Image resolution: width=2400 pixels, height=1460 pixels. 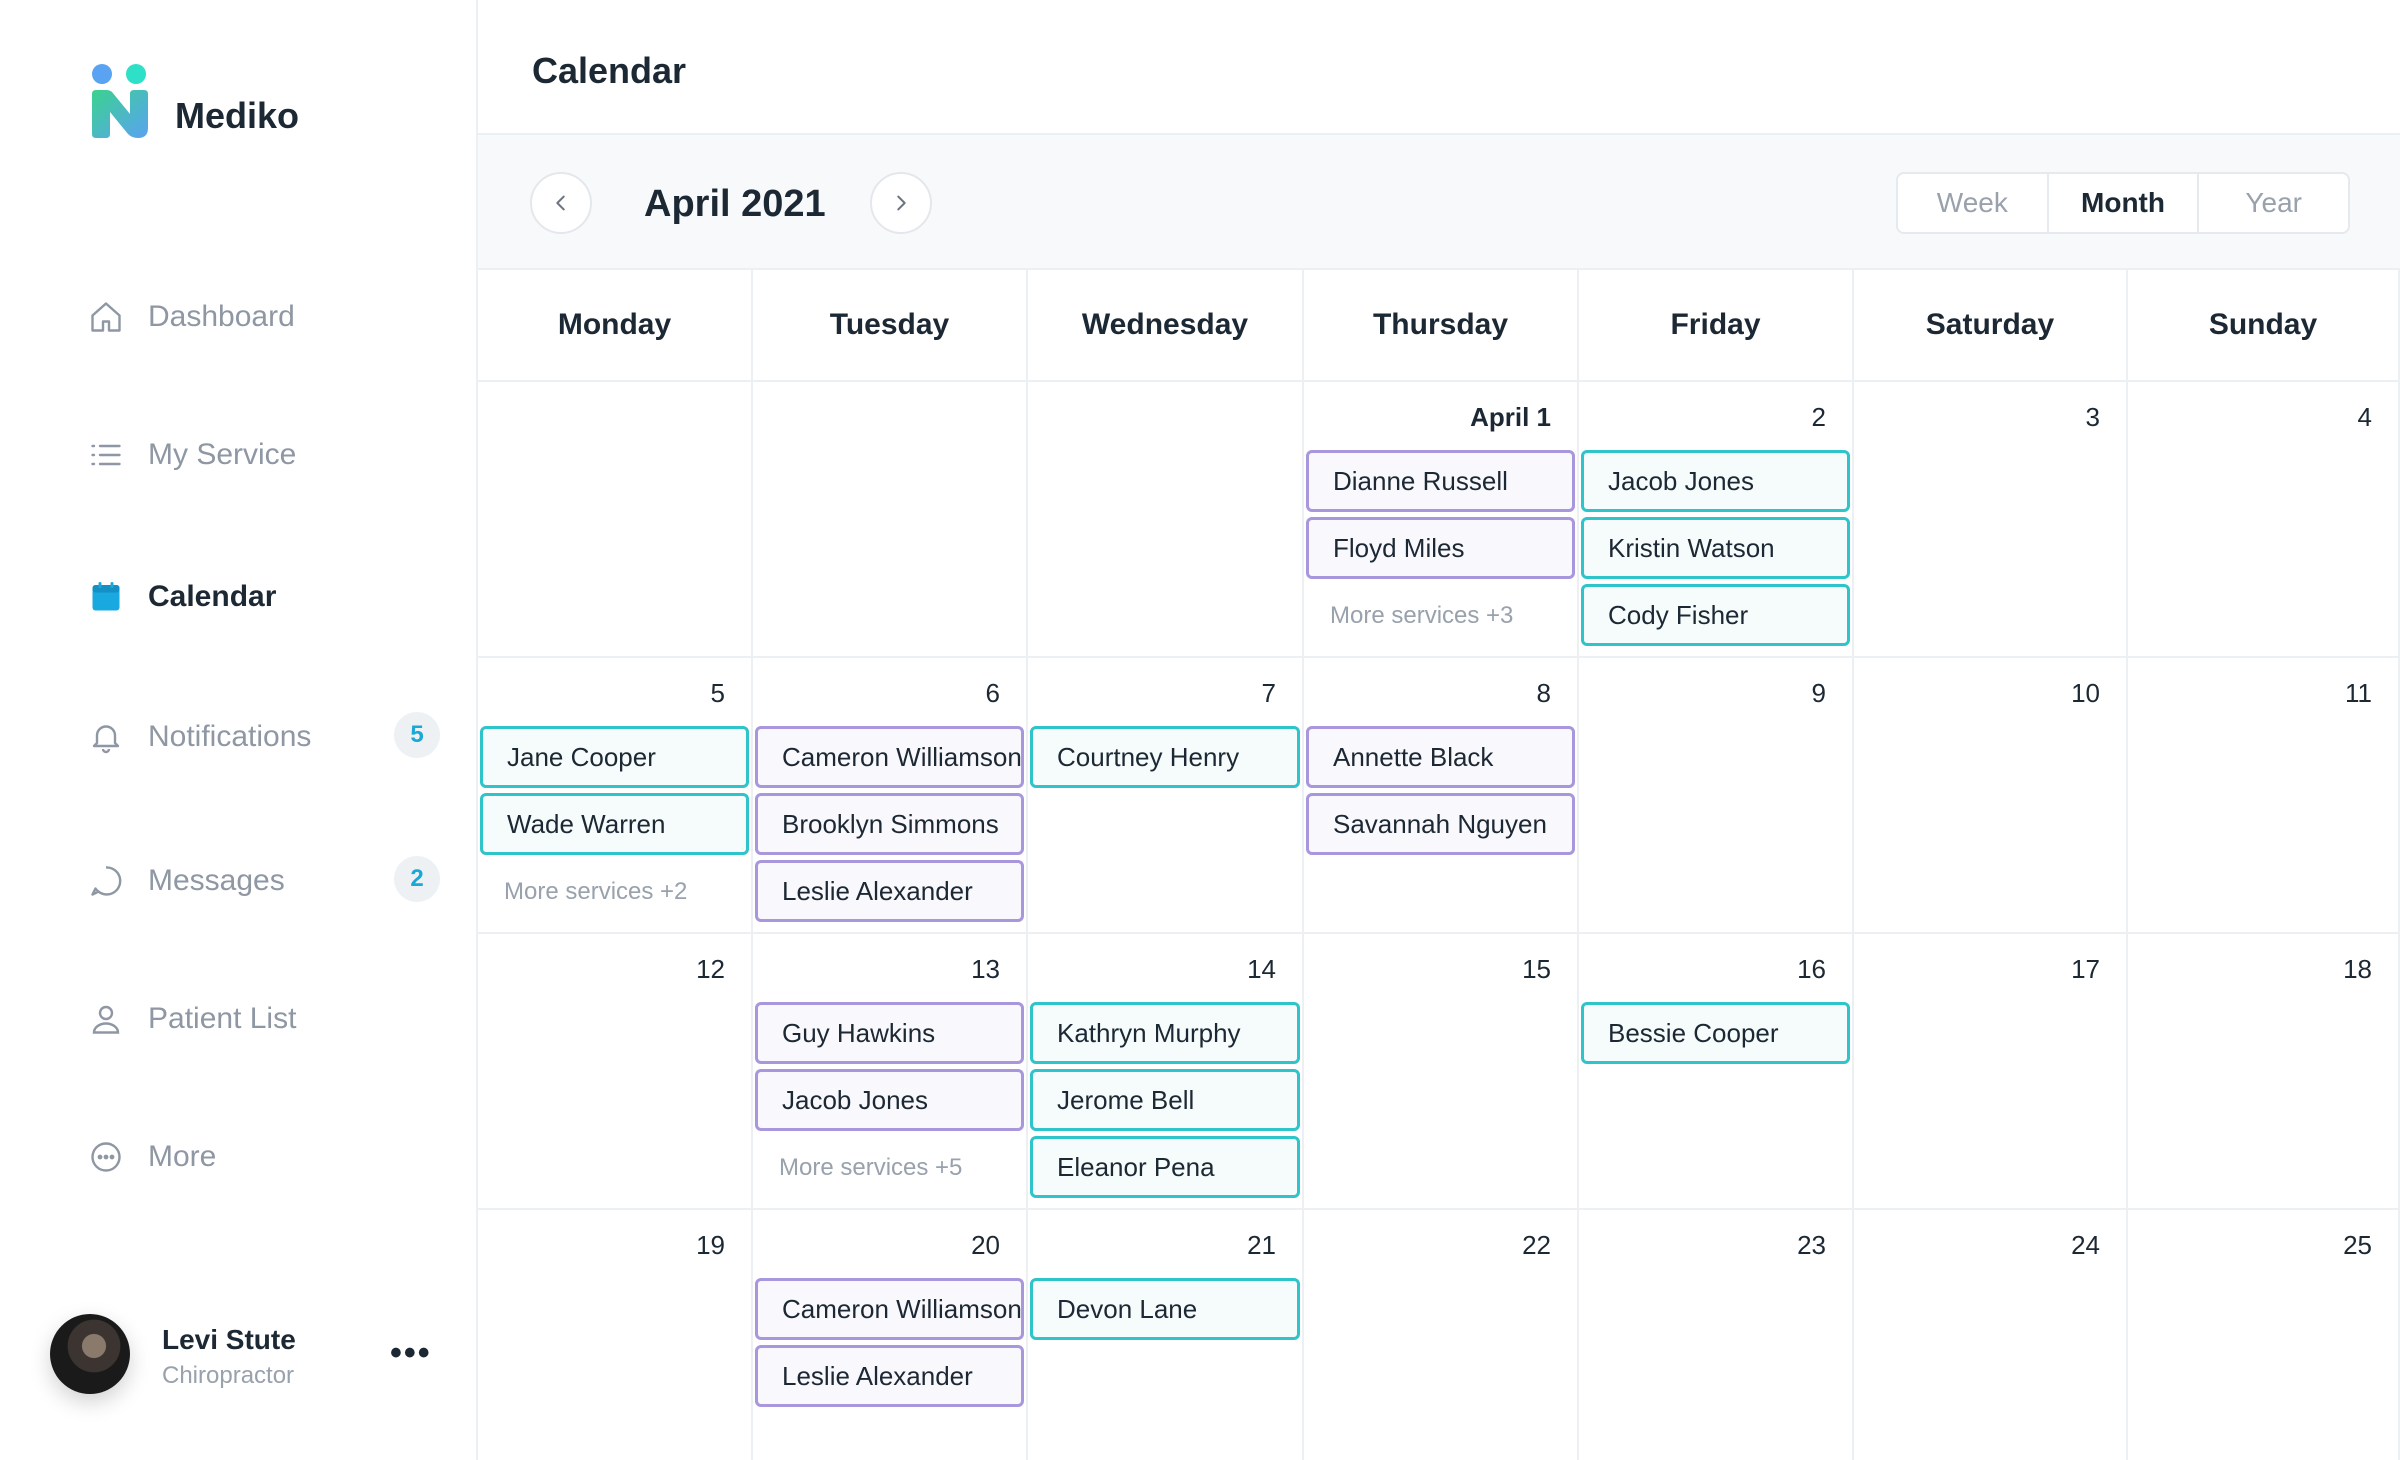 I want to click on home-icon, so click(x=106, y=317).